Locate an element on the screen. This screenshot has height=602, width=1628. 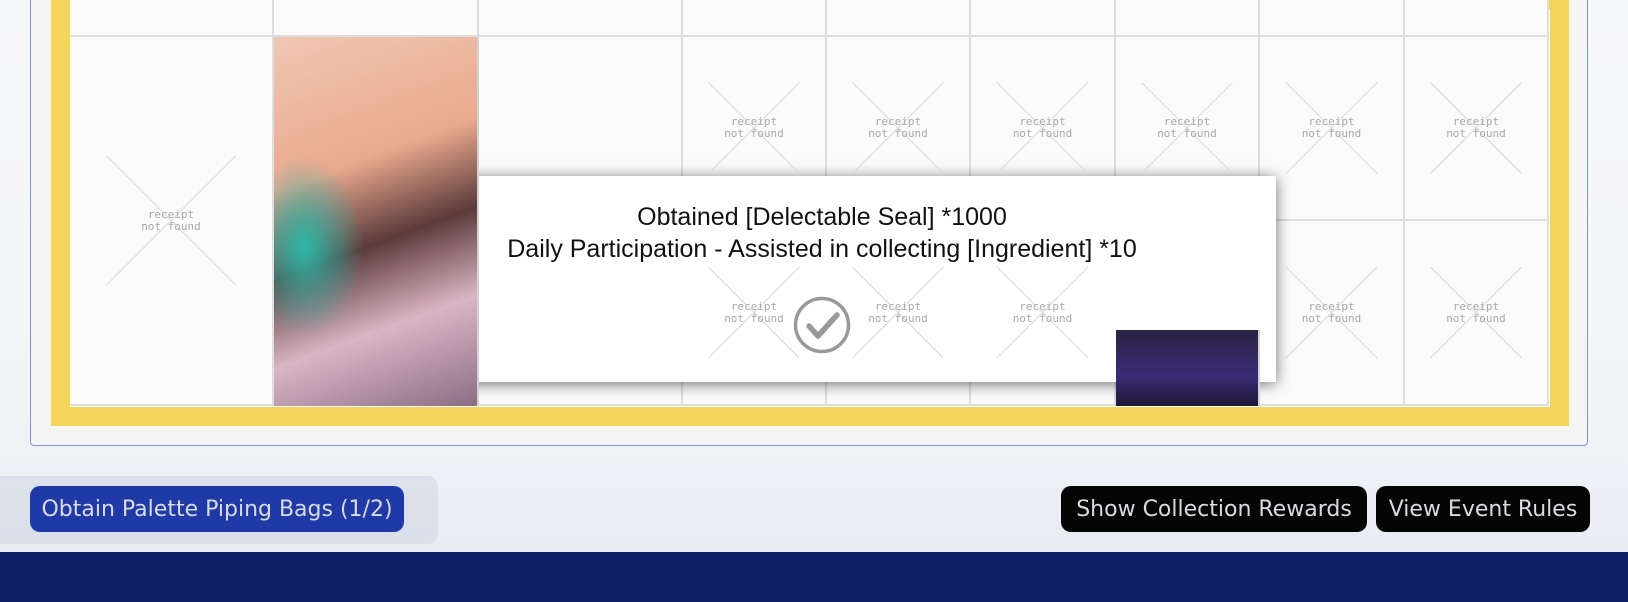
show-collection-rewards-button: Show Collection Rewards is located at coordinates (1214, 509).